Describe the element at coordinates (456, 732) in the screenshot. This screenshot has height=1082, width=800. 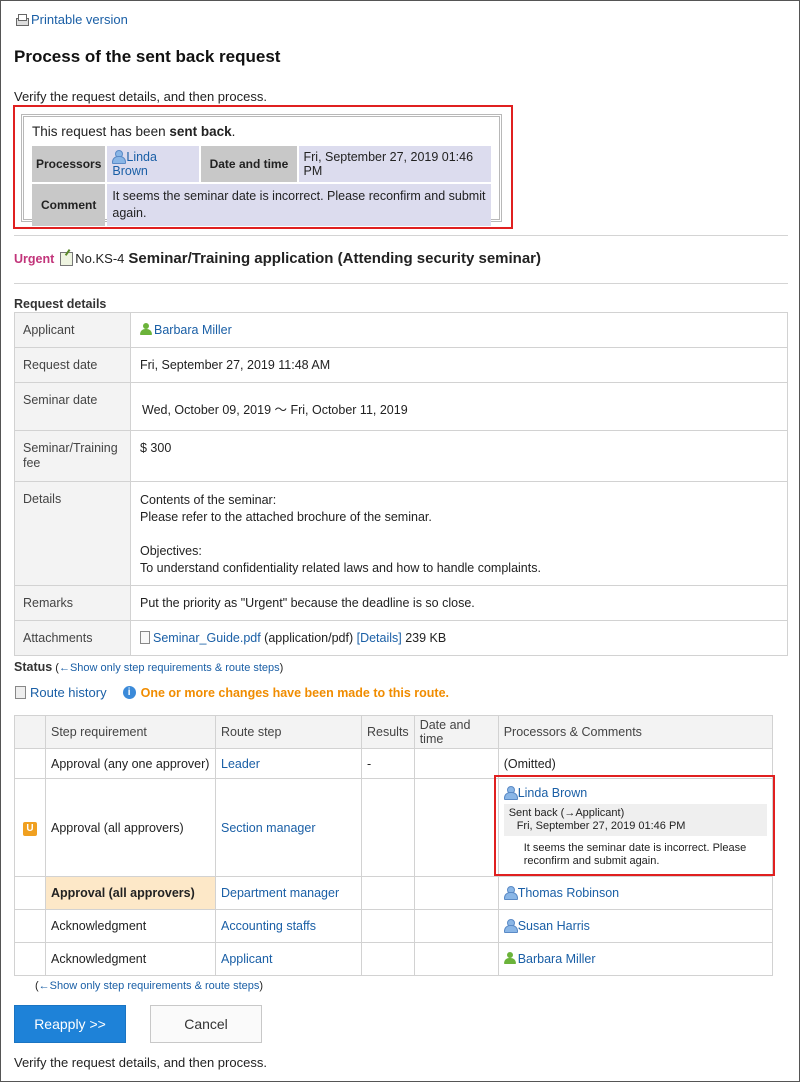
I see `route-header-date-time: Date and time` at that location.